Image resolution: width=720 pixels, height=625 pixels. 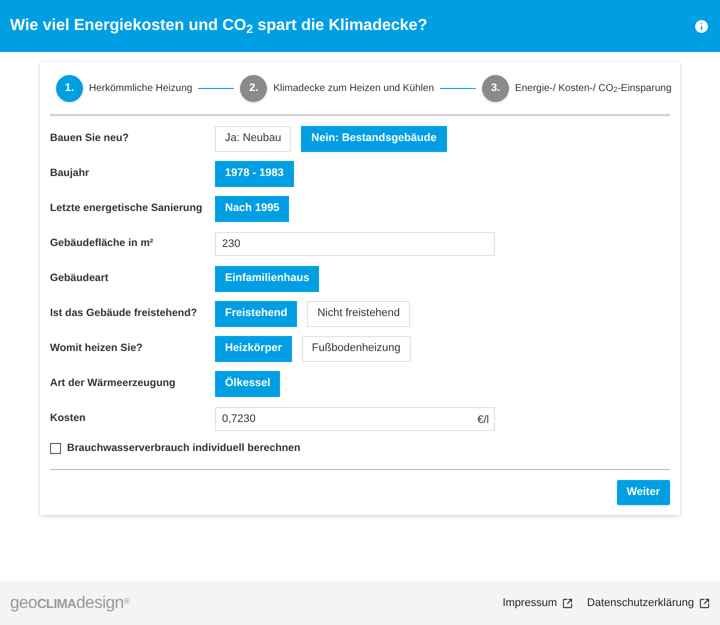 What do you see at coordinates (648, 603) in the screenshot?
I see `footer-link: Datenschutzerklärung` at bounding box center [648, 603].